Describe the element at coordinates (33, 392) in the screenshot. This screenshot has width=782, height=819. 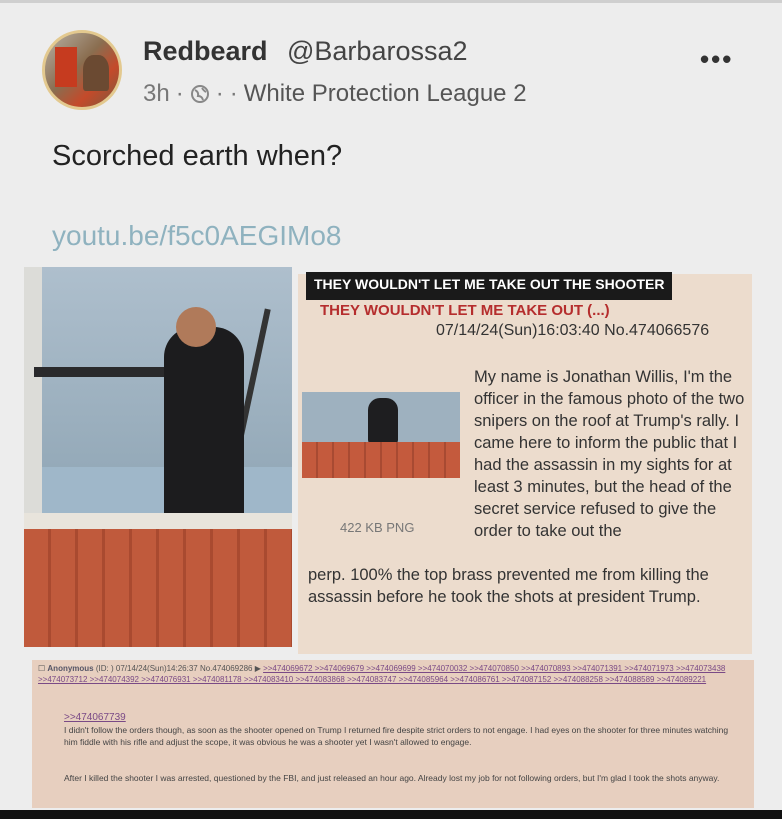
I see `photo-pole` at that location.